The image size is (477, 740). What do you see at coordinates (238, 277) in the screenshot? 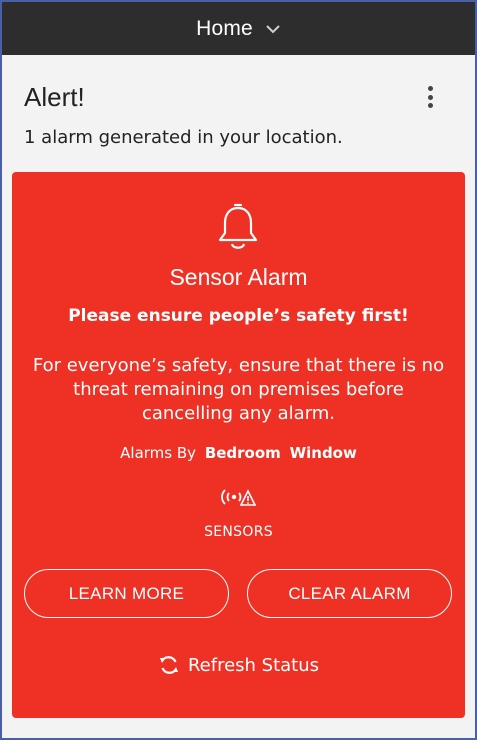
I see `alarm-title: Sensor Alarm` at bounding box center [238, 277].